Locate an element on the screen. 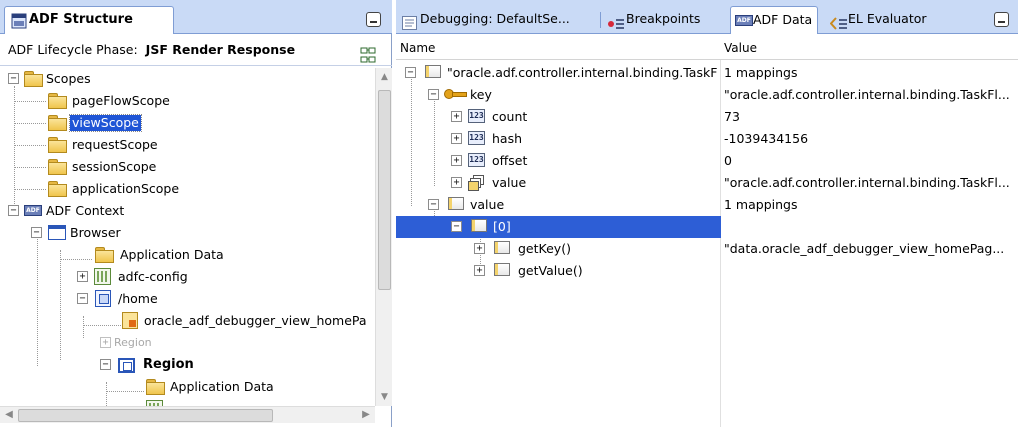 The height and width of the screenshot is (427, 1018). data-row-selected-value is located at coordinates (869, 227).